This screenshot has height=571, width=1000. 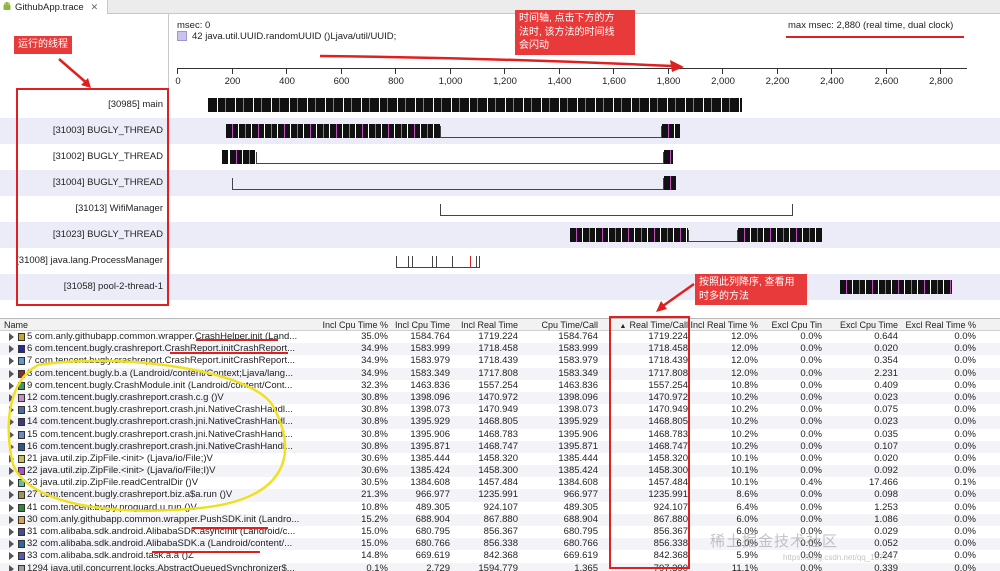 I want to click on tab-githubapp-trace: GithubApp.trace ✕, so click(x=54, y=7).